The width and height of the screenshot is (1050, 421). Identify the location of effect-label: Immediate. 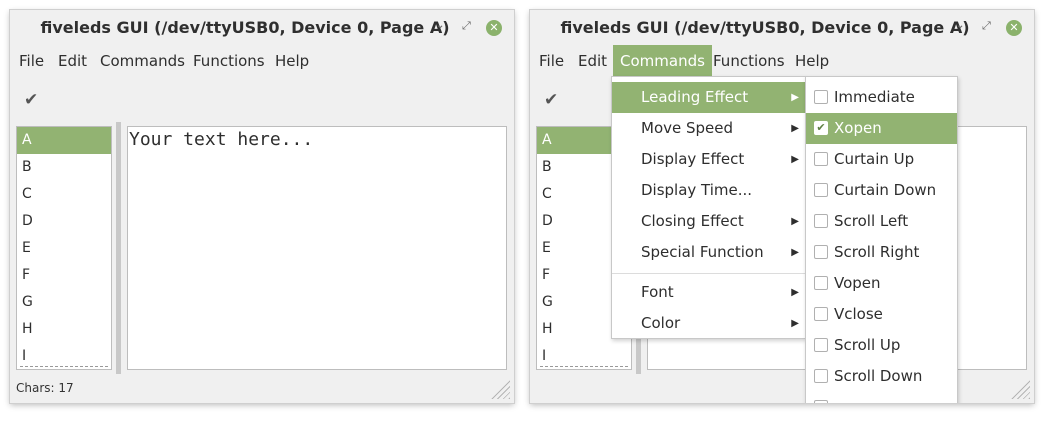
(874, 97).